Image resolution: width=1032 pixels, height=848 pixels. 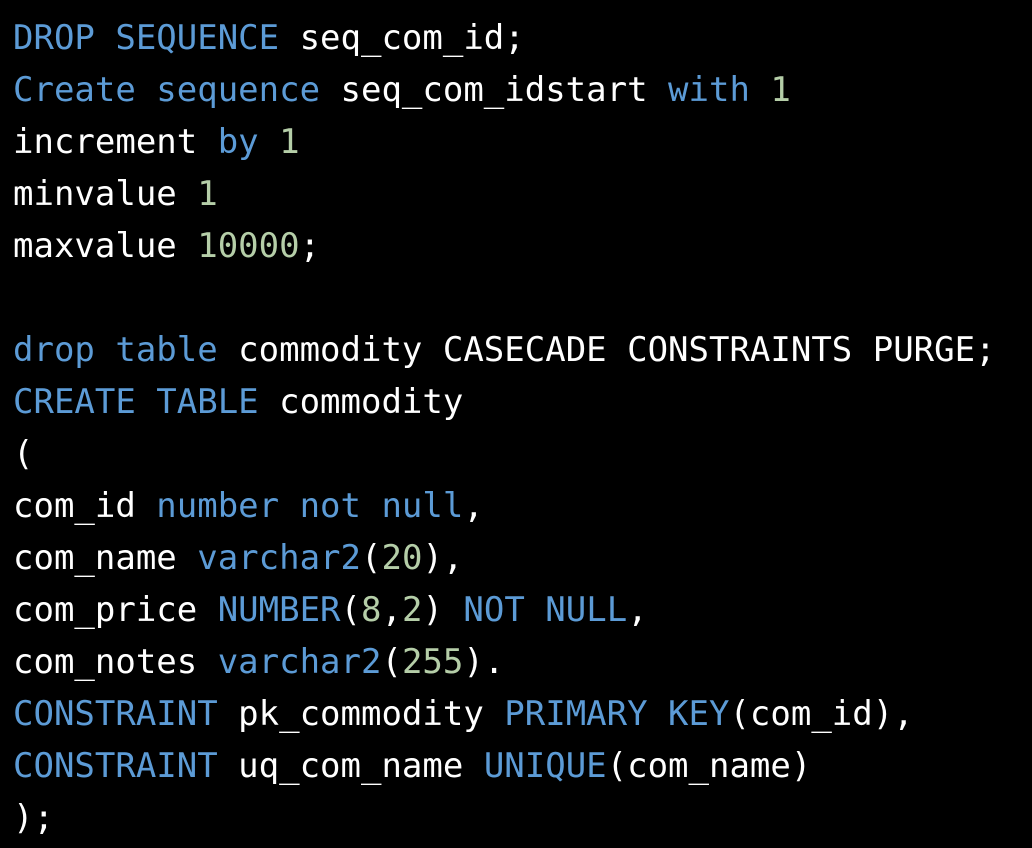 What do you see at coordinates (443, 558) in the screenshot?
I see `text-token: ),` at bounding box center [443, 558].